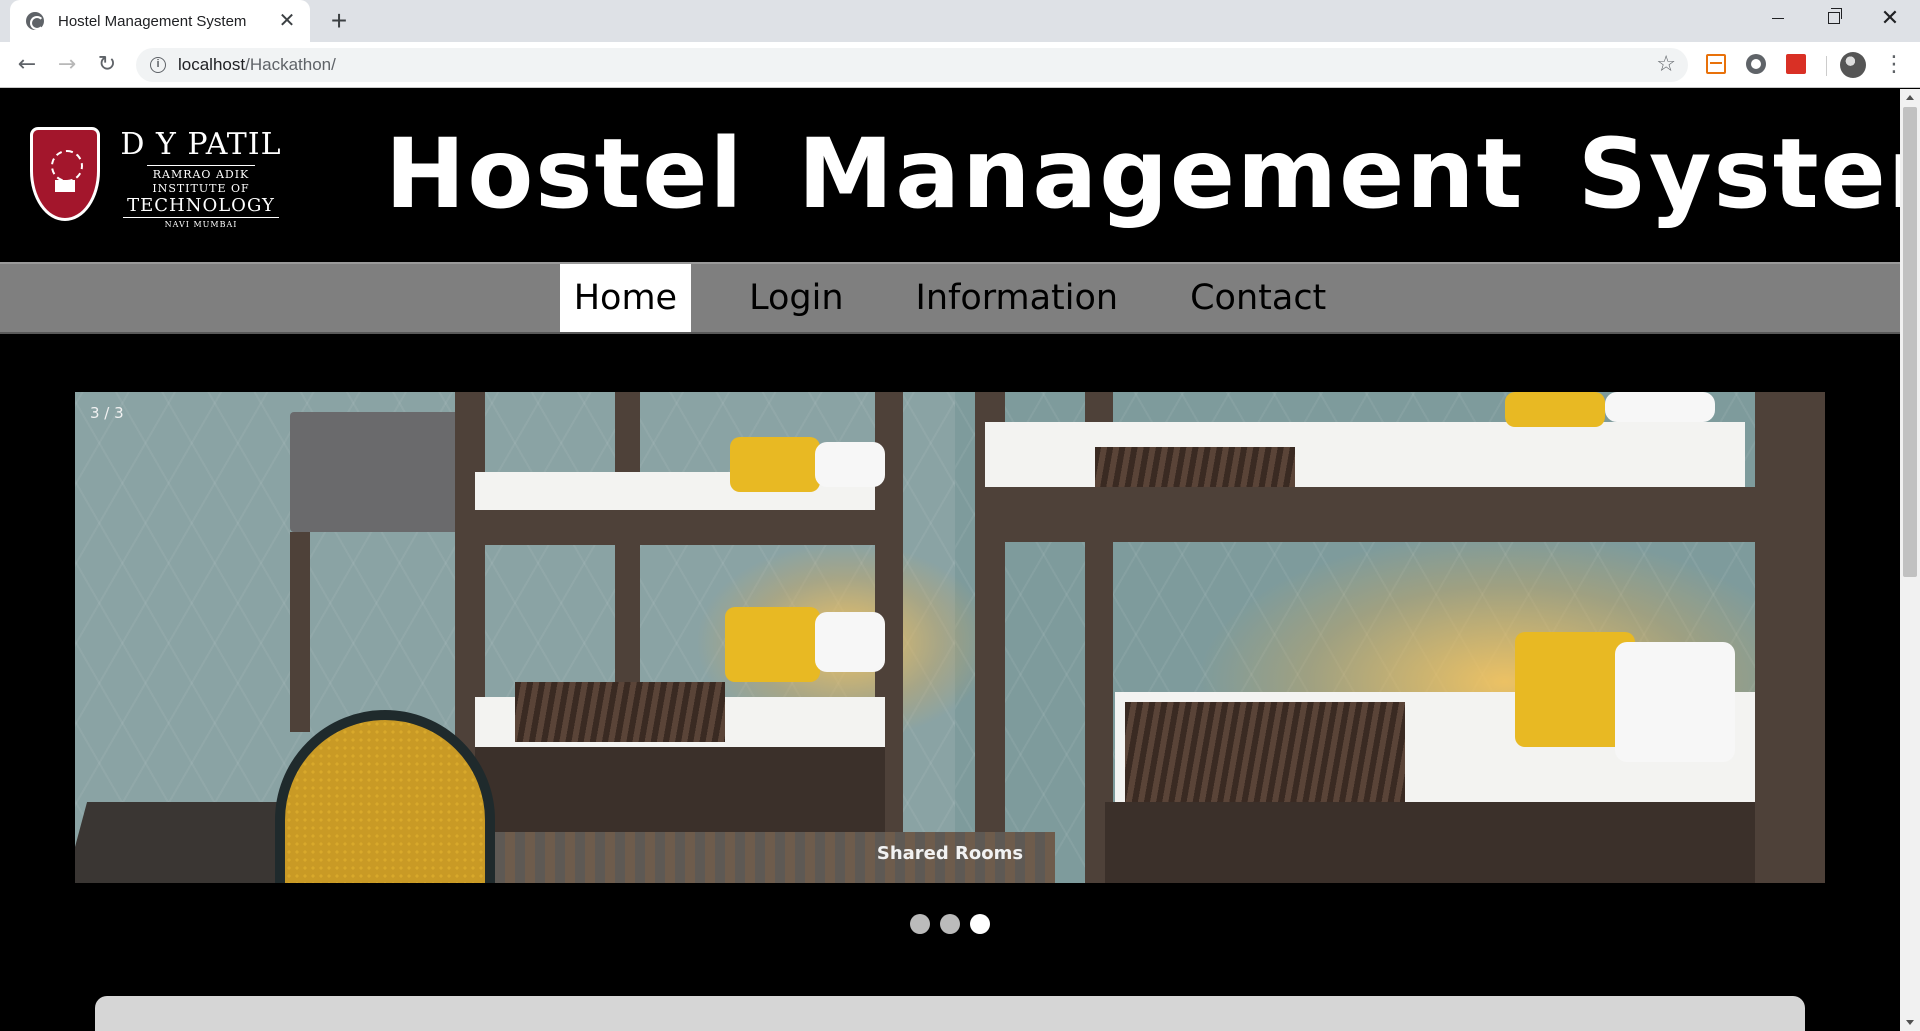  I want to click on slideshow-dots, so click(950, 924).